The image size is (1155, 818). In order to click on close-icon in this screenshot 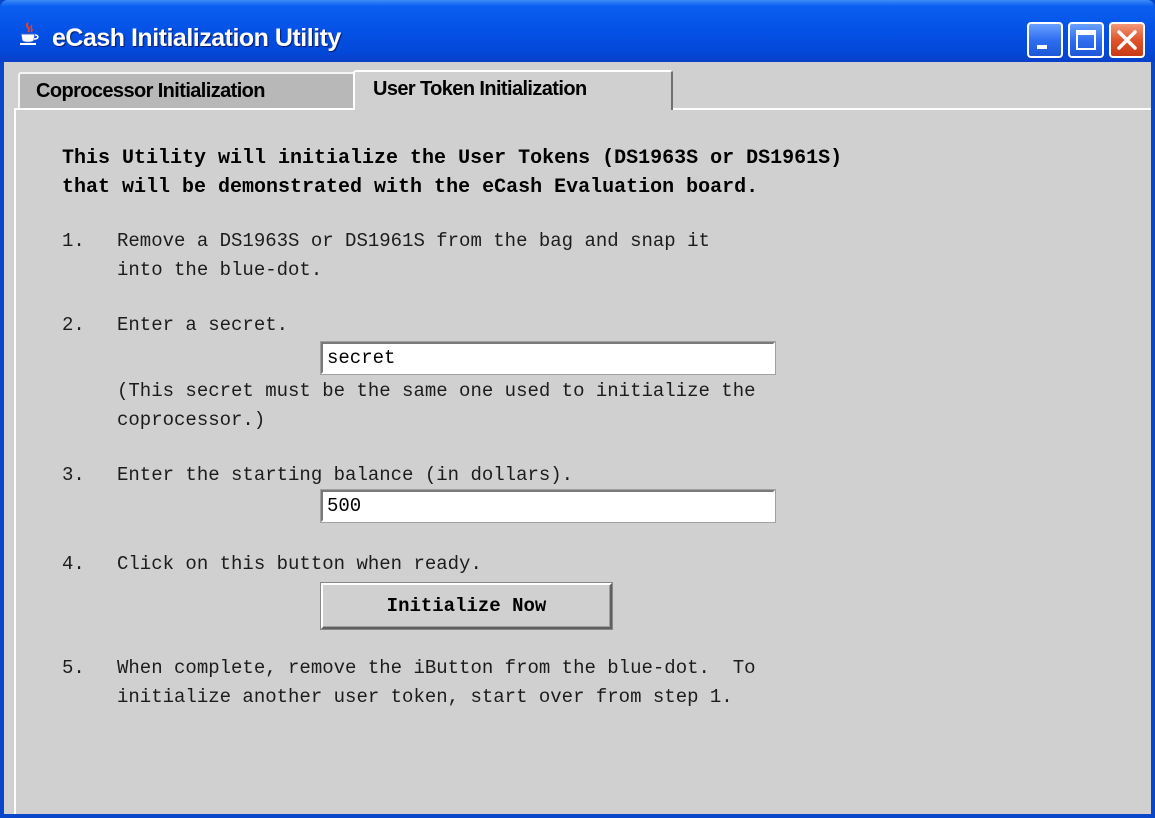, I will do `click(1127, 40)`.